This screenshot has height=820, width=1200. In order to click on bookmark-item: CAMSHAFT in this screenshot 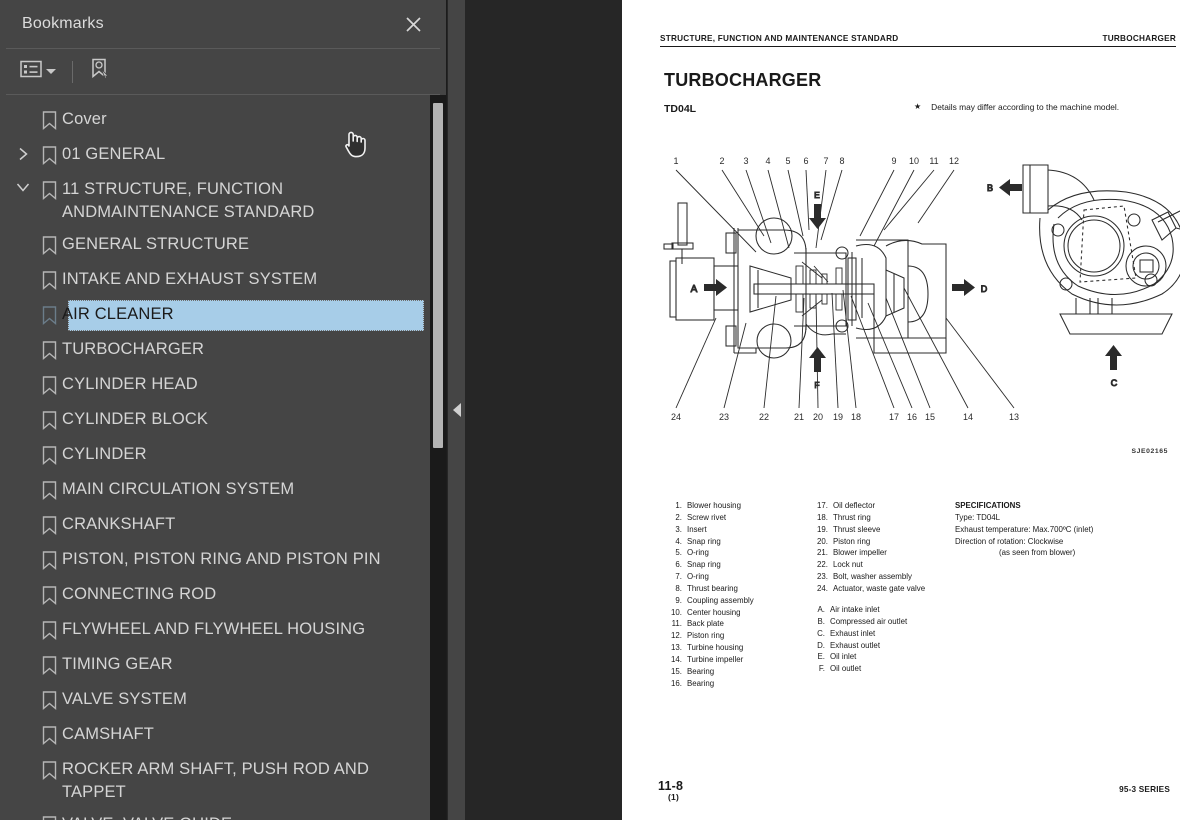, I will do `click(215, 735)`.